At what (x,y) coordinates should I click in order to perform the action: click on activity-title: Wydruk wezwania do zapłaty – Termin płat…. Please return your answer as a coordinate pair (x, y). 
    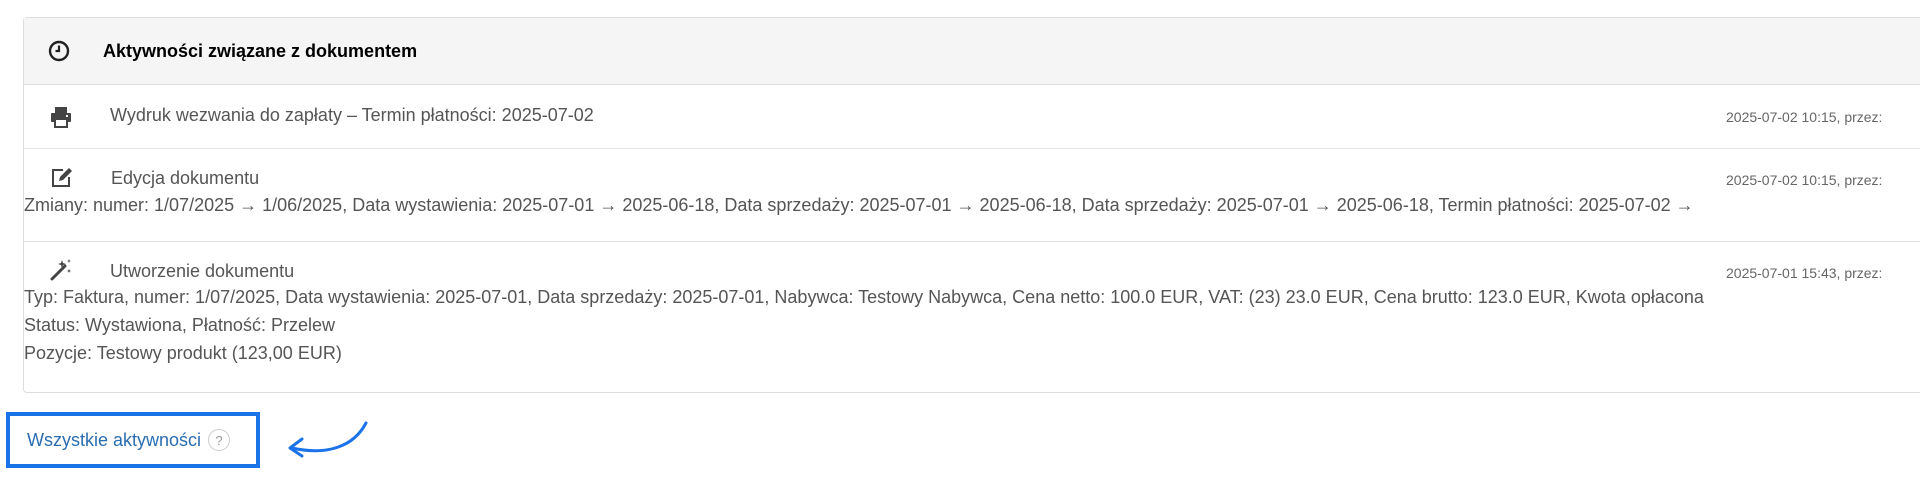
    Looking at the image, I should click on (352, 115).